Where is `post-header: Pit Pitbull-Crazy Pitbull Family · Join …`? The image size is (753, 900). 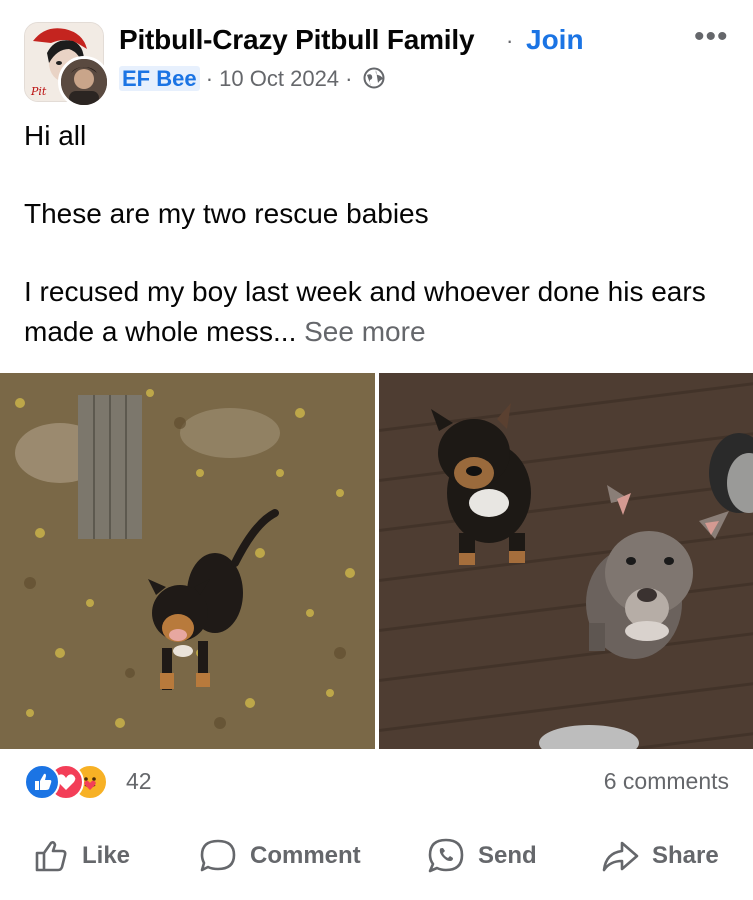
post-header: Pit Pitbull-Crazy Pitbull Family · Join … is located at coordinates (376, 55).